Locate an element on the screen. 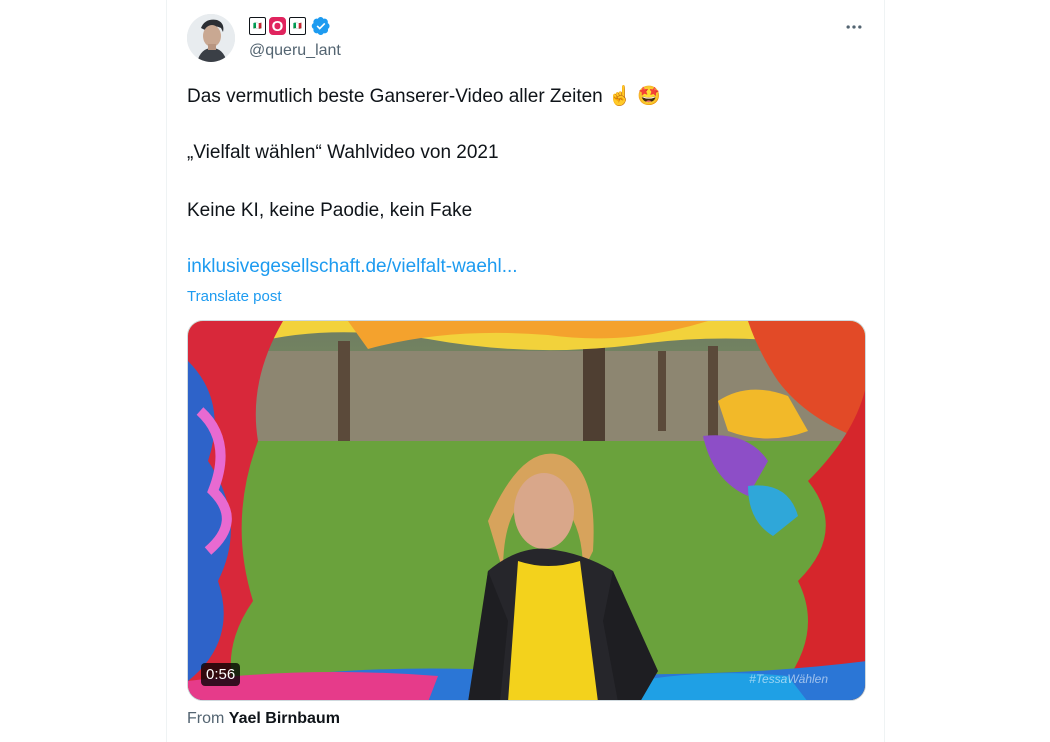 The image size is (1050, 742). translate-post-button: Translate post is located at coordinates (234, 296).